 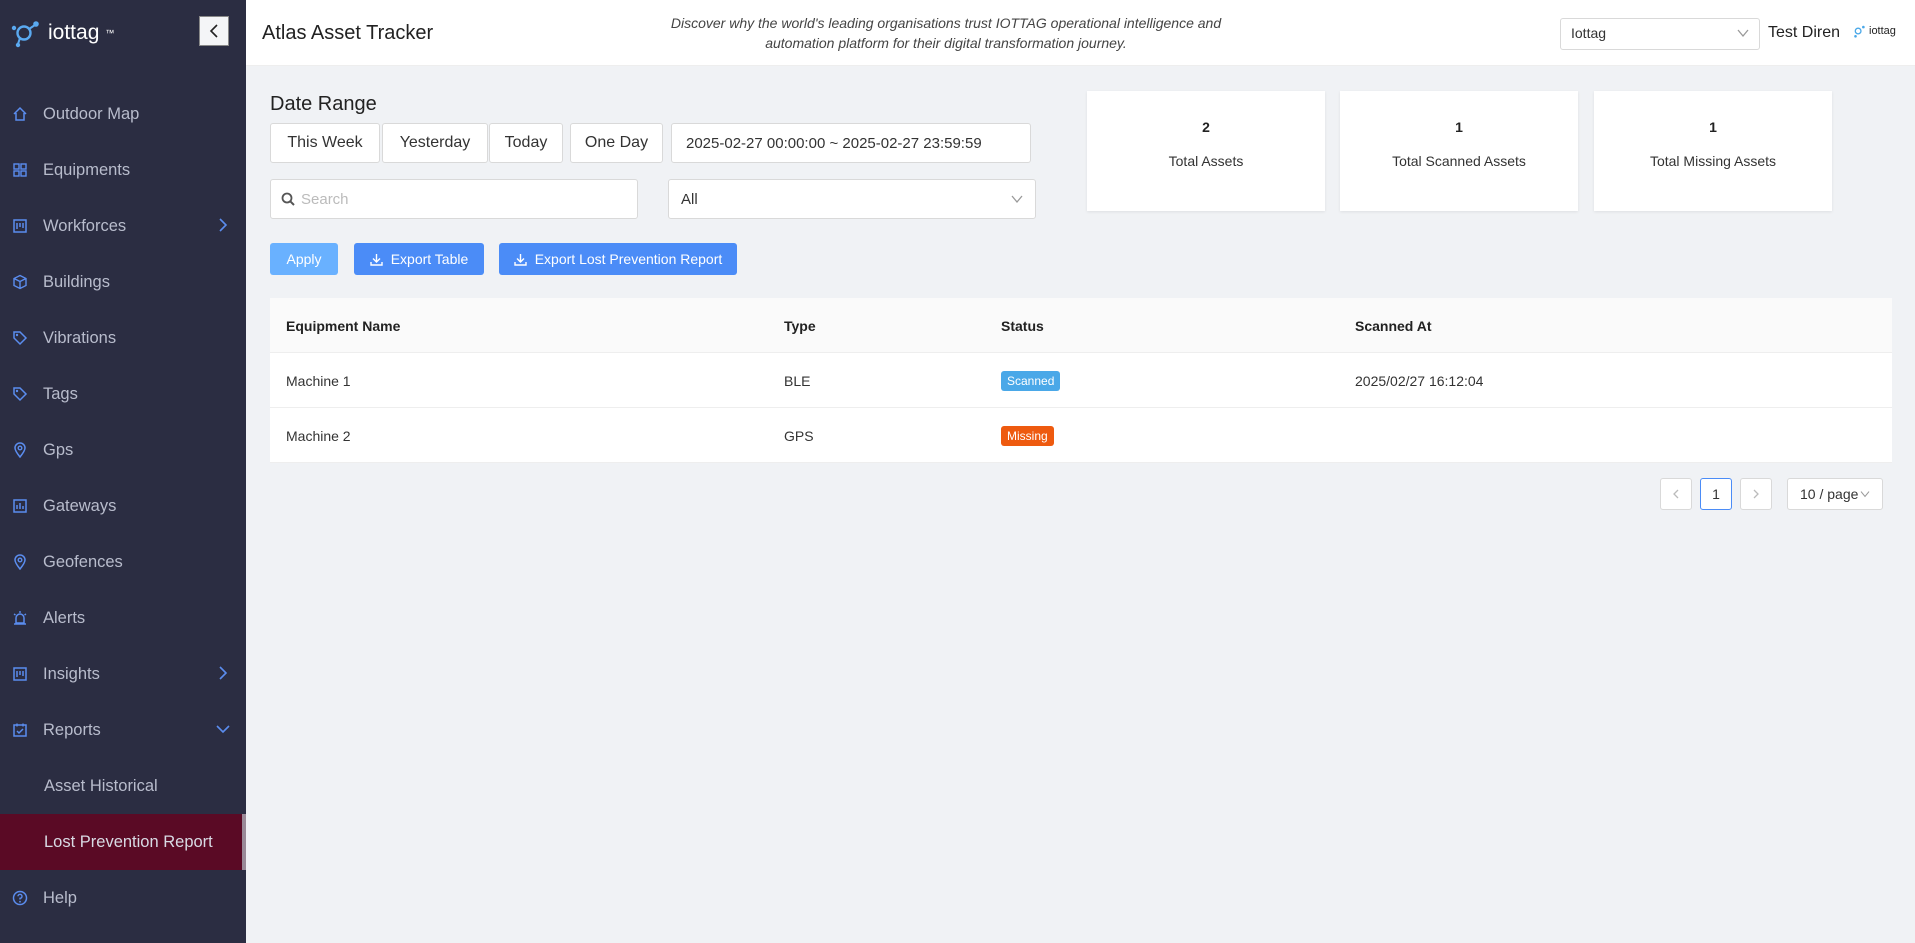 What do you see at coordinates (1081, 325) in the screenshot?
I see `table-header: Equipment Name Type Status Scanned At` at bounding box center [1081, 325].